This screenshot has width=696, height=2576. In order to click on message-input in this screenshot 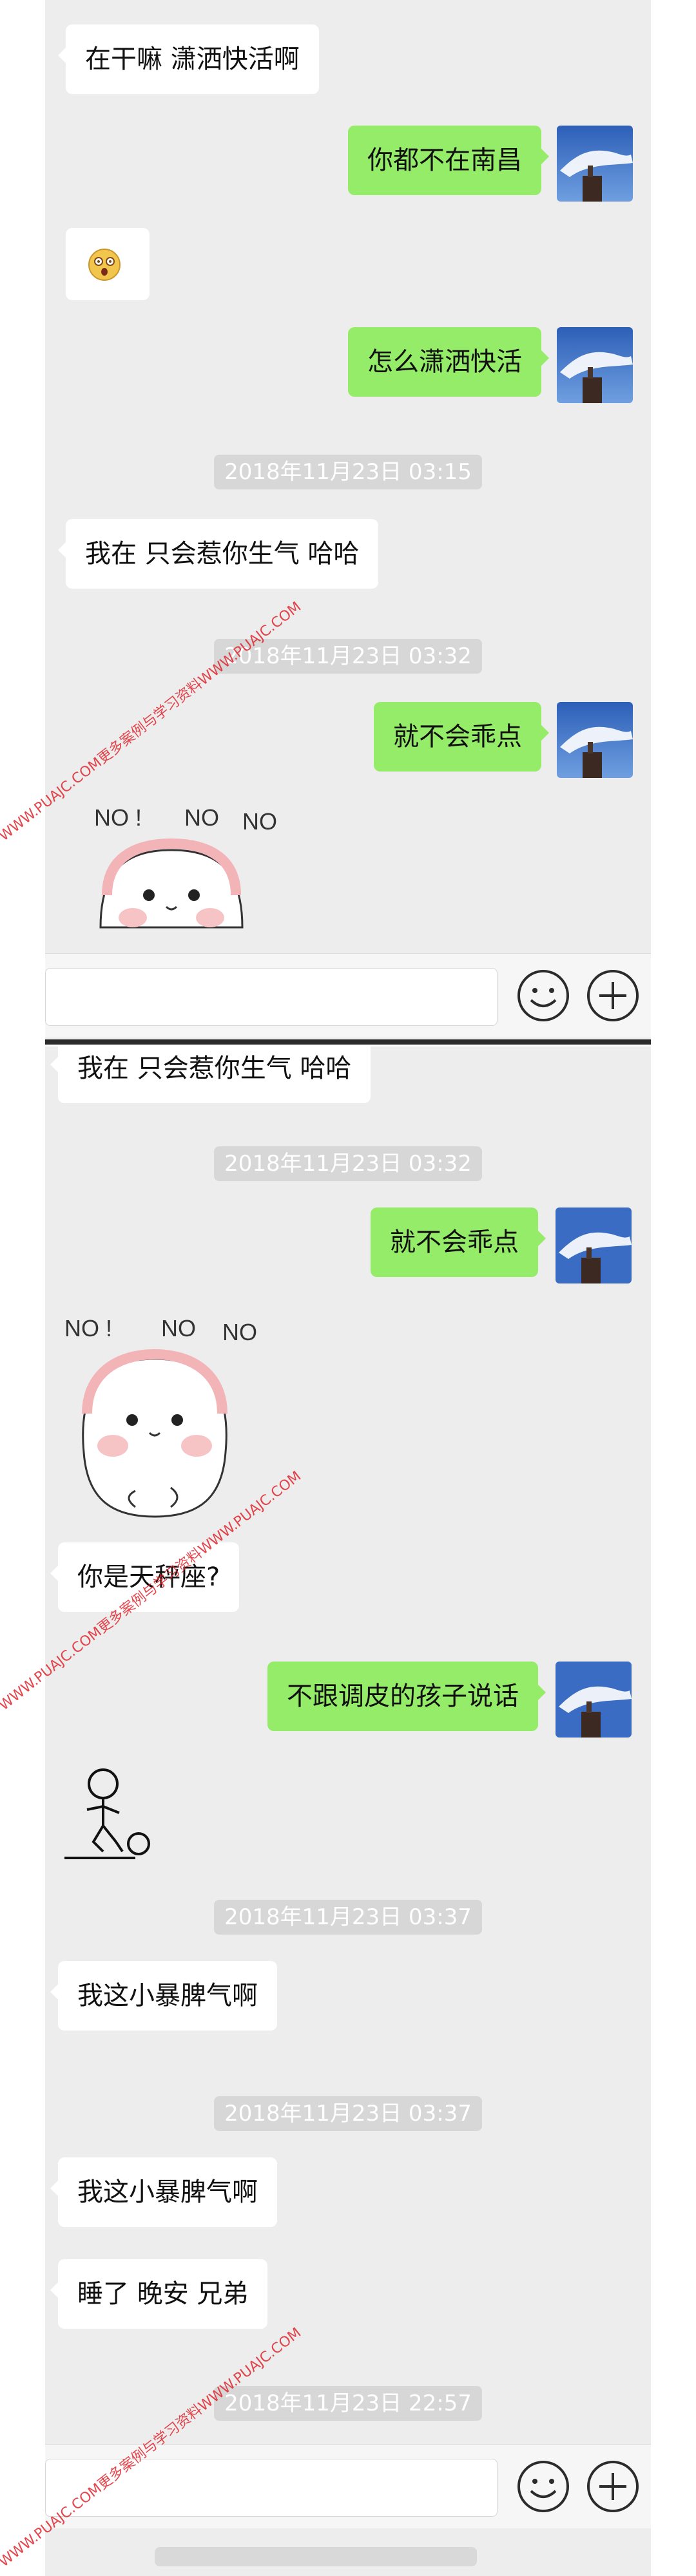, I will do `click(271, 997)`.